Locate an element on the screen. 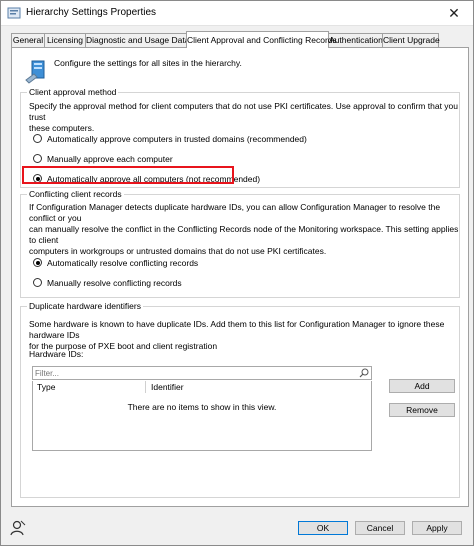 Image resolution: width=474 pixels, height=546 pixels. filter-input is located at coordinates (185, 373).